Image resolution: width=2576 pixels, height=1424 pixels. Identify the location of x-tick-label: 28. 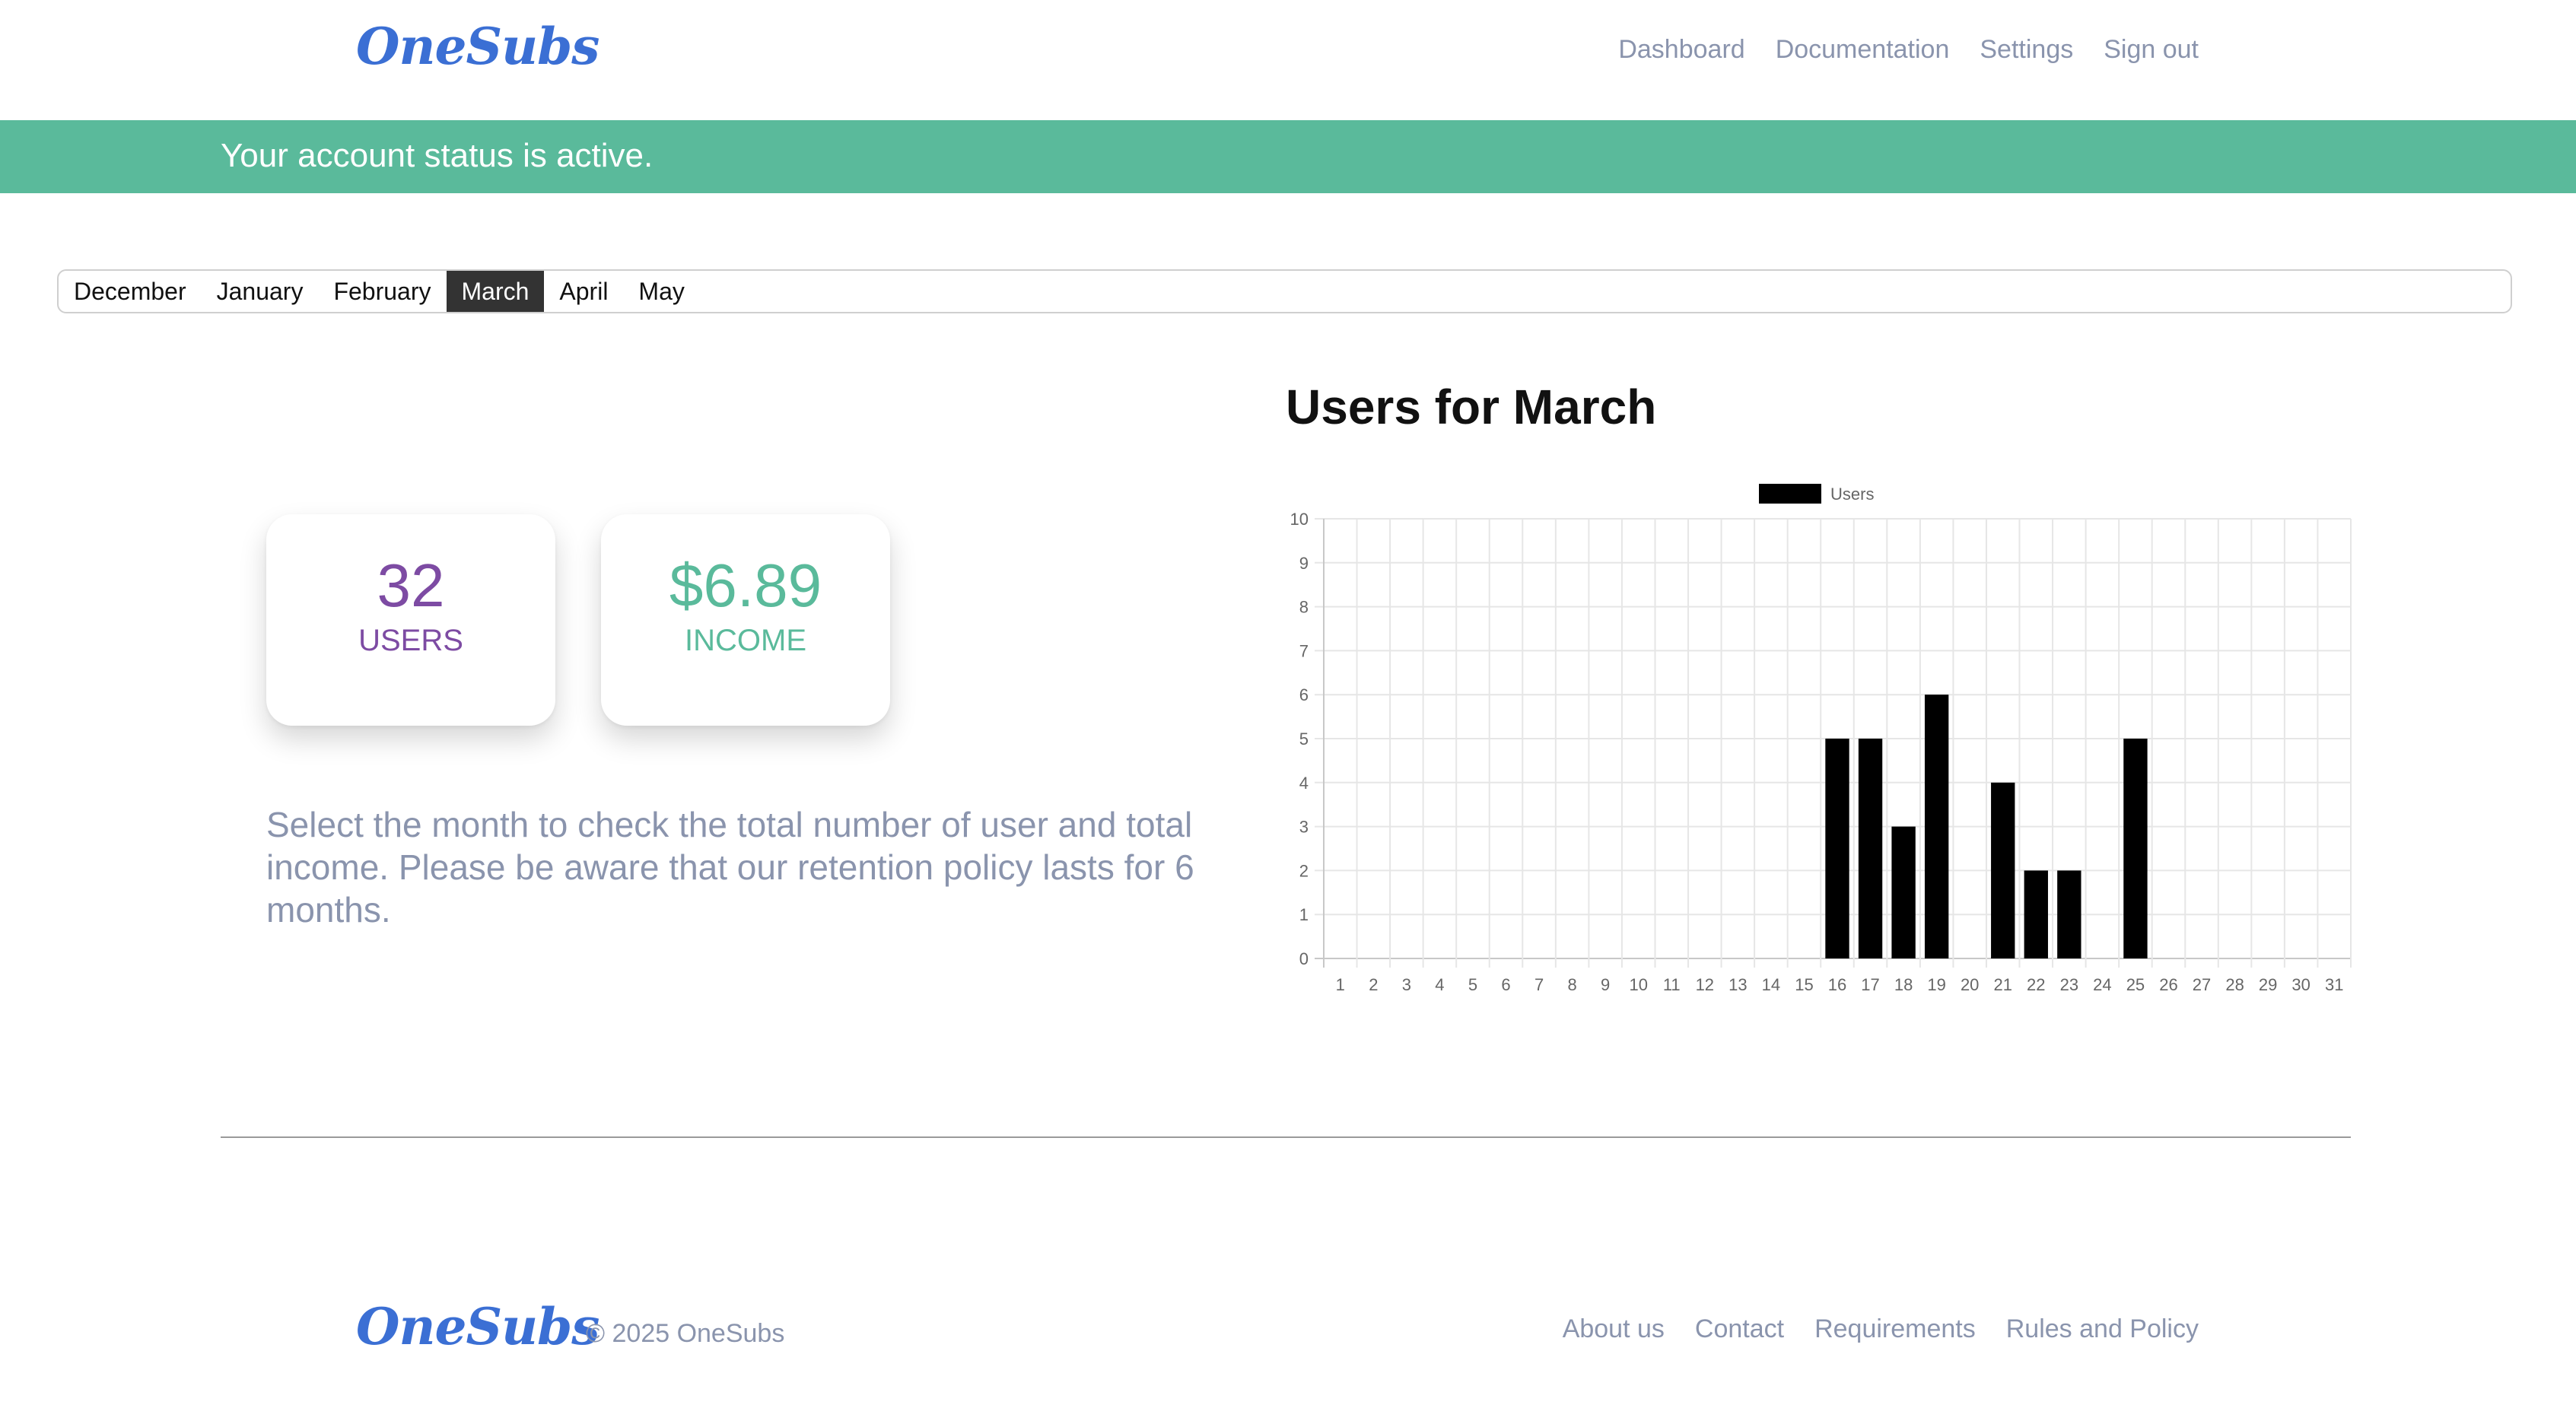
(2235, 984).